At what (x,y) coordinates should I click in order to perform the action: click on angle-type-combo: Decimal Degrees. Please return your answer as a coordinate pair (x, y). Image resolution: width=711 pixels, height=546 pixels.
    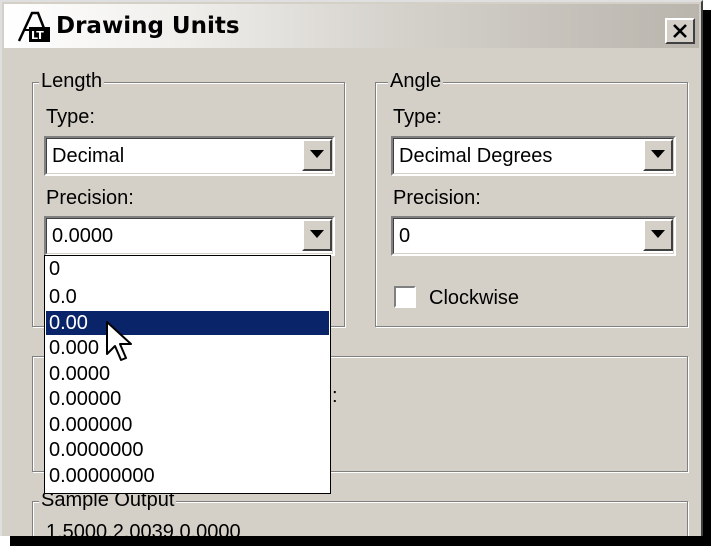
    Looking at the image, I should click on (533, 156).